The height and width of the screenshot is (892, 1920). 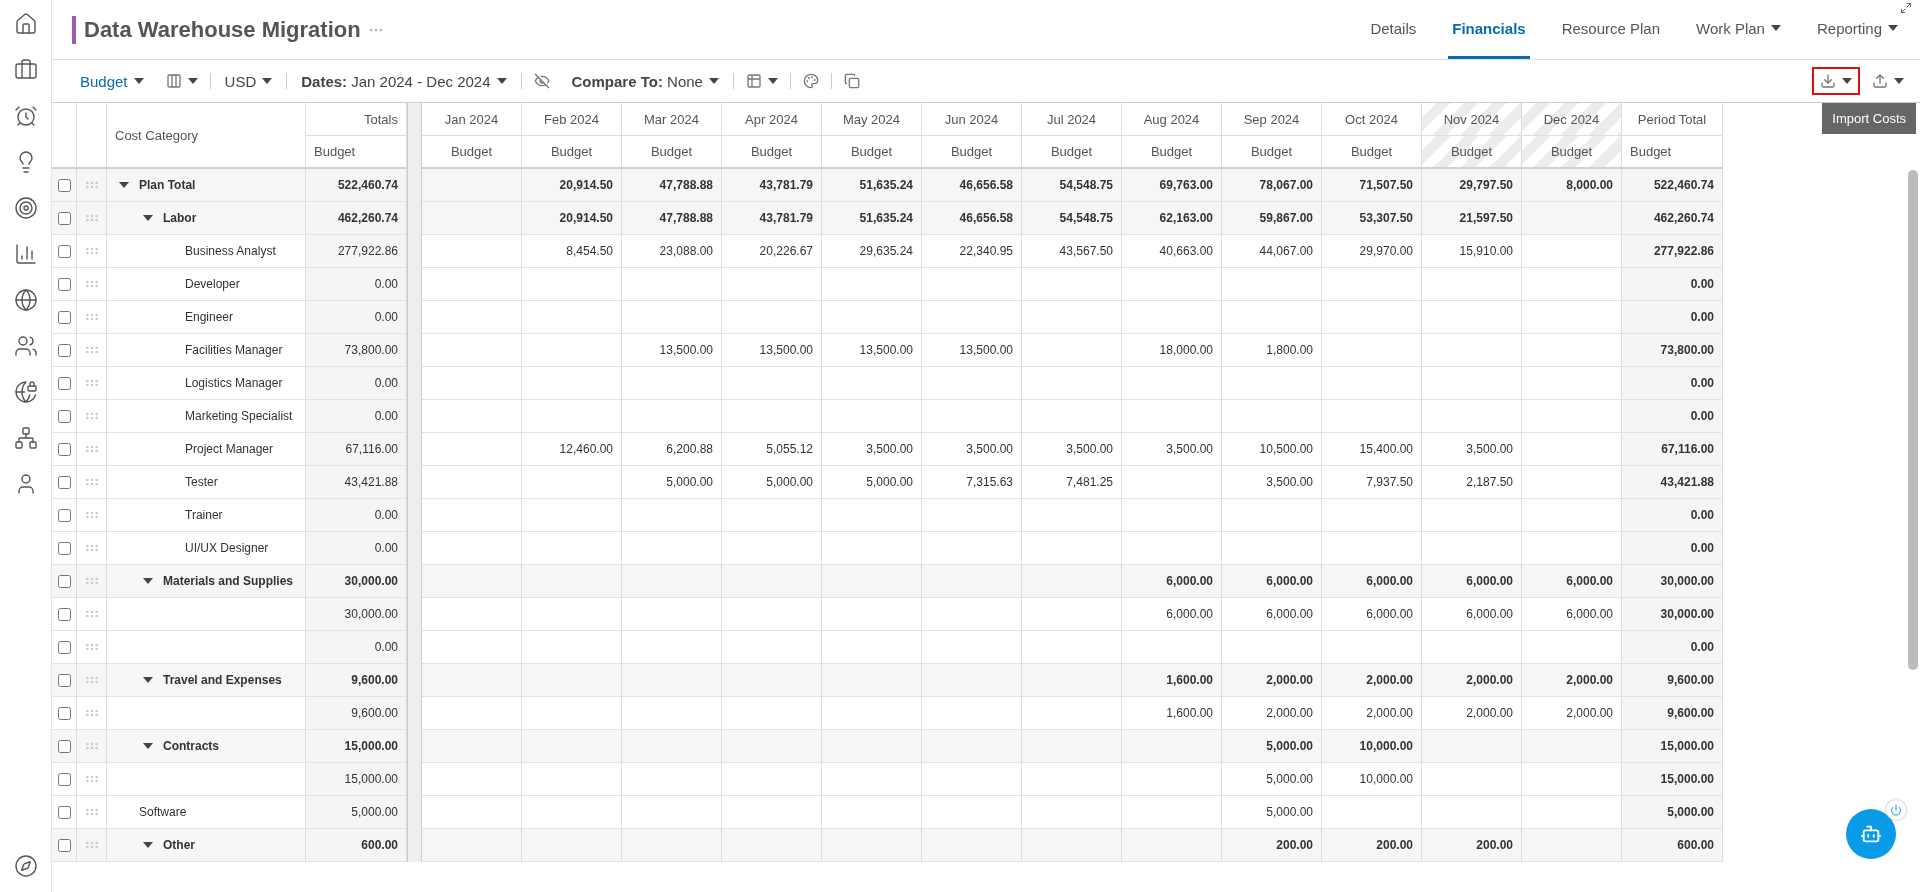 What do you see at coordinates (1372, 449) in the screenshot?
I see `table-cell: 15,400.00` at bounding box center [1372, 449].